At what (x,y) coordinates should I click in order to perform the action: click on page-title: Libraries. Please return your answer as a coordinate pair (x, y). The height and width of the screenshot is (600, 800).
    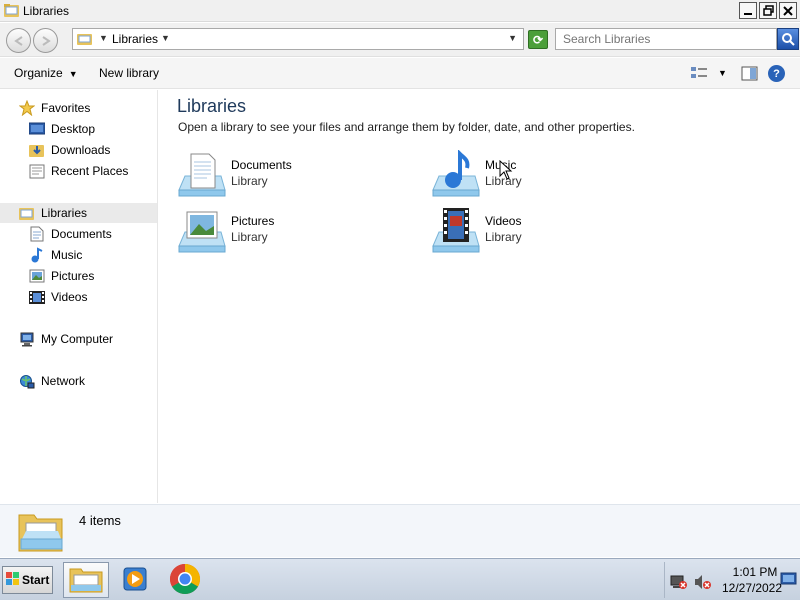
    Looking at the image, I should click on (212, 106).